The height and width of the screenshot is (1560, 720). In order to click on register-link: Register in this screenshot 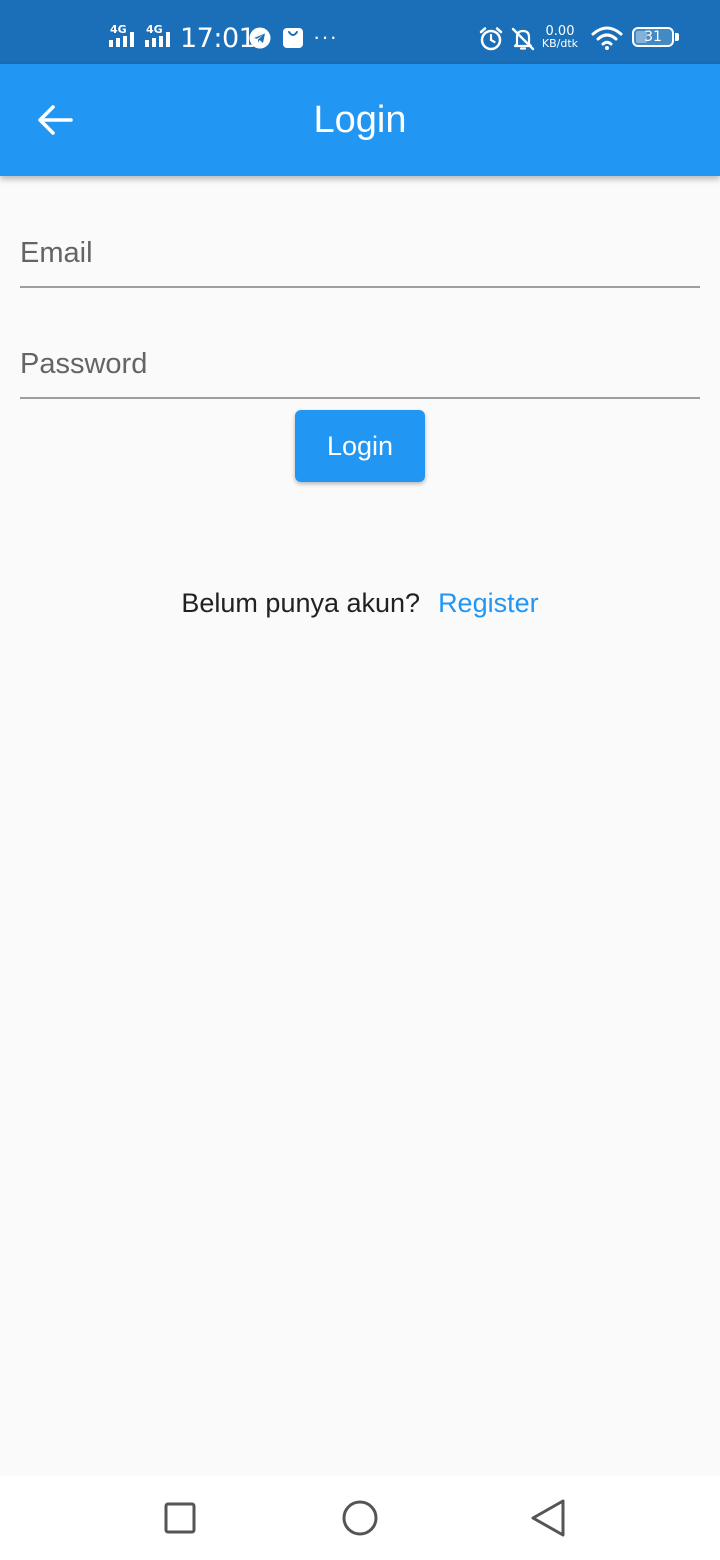, I will do `click(488, 603)`.